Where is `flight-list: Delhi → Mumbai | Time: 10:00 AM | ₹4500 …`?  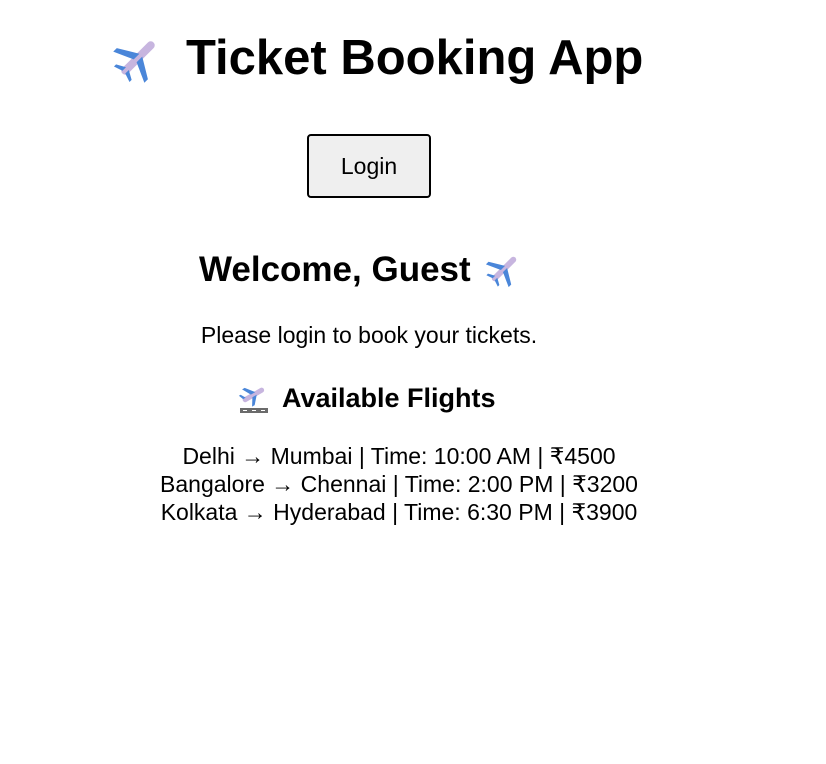 flight-list: Delhi → Mumbai | Time: 10:00 AM | ₹4500 … is located at coordinates (399, 484).